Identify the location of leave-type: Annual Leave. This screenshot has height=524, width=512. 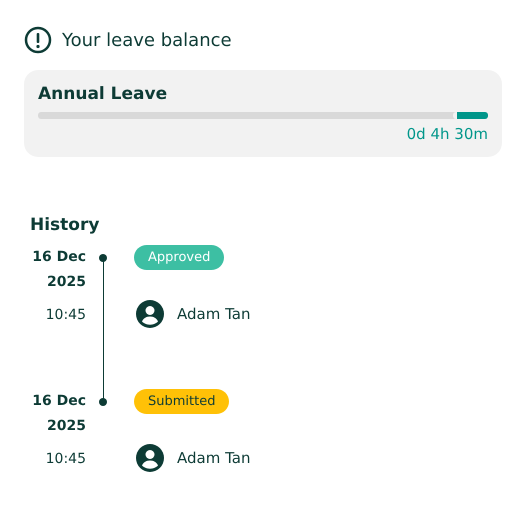
(103, 94).